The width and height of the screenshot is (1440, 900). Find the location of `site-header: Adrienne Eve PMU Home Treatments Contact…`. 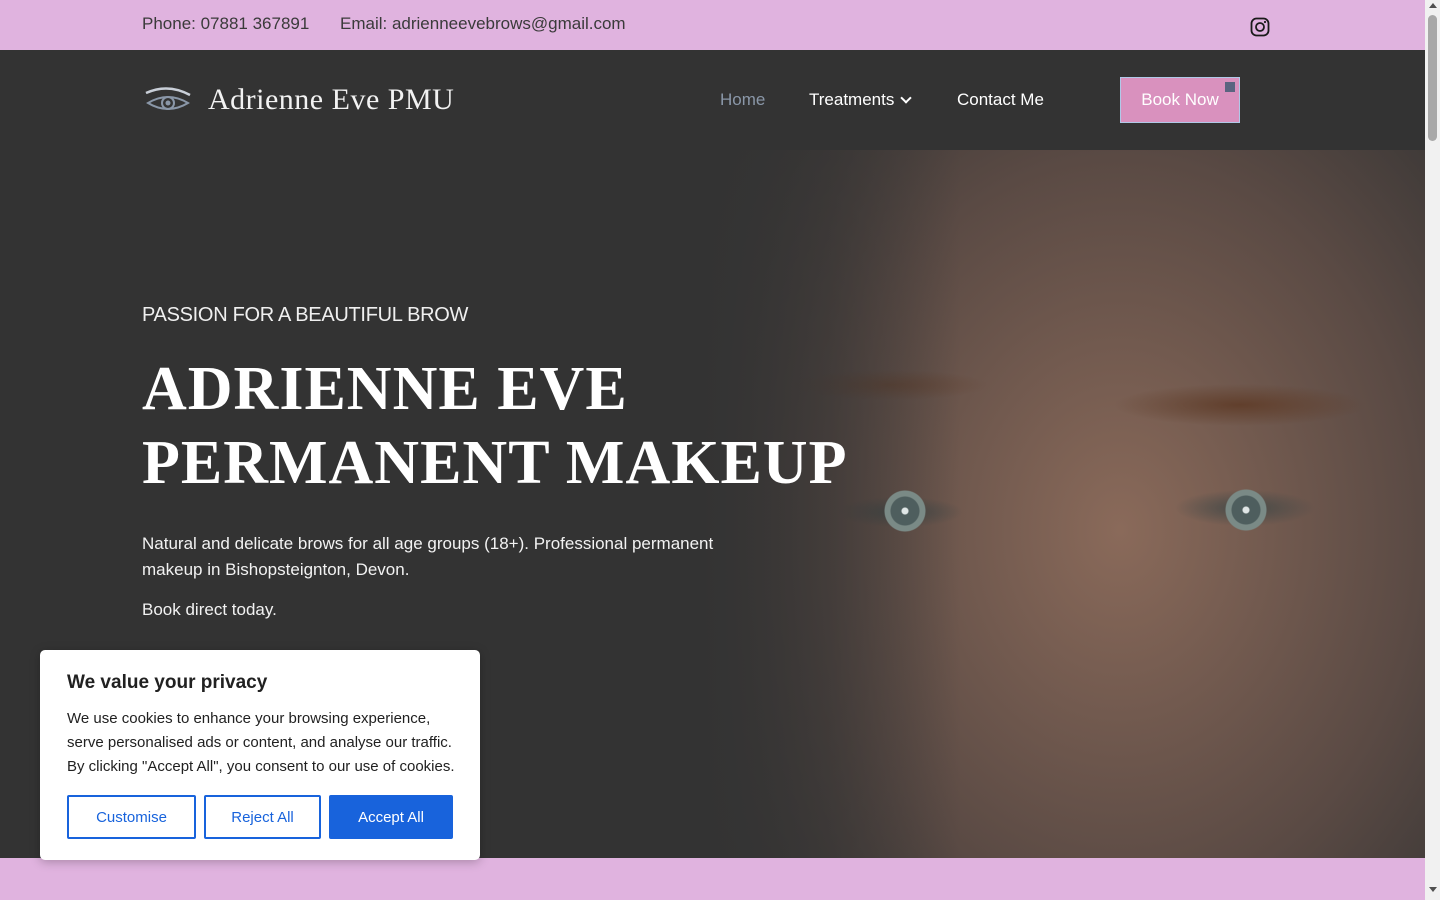

site-header: Adrienne Eve PMU Home Treatments Contact… is located at coordinates (712, 100).